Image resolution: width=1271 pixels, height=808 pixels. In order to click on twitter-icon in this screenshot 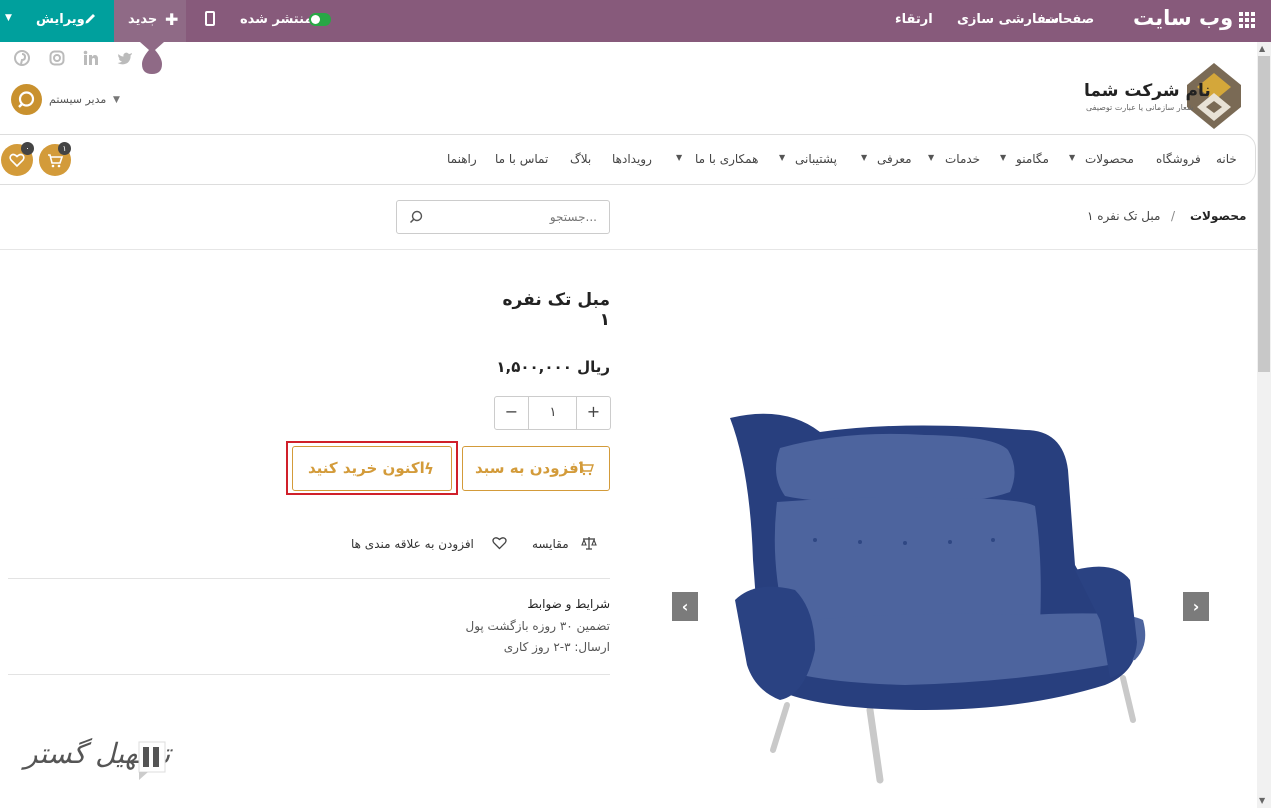, I will do `click(125, 58)`.